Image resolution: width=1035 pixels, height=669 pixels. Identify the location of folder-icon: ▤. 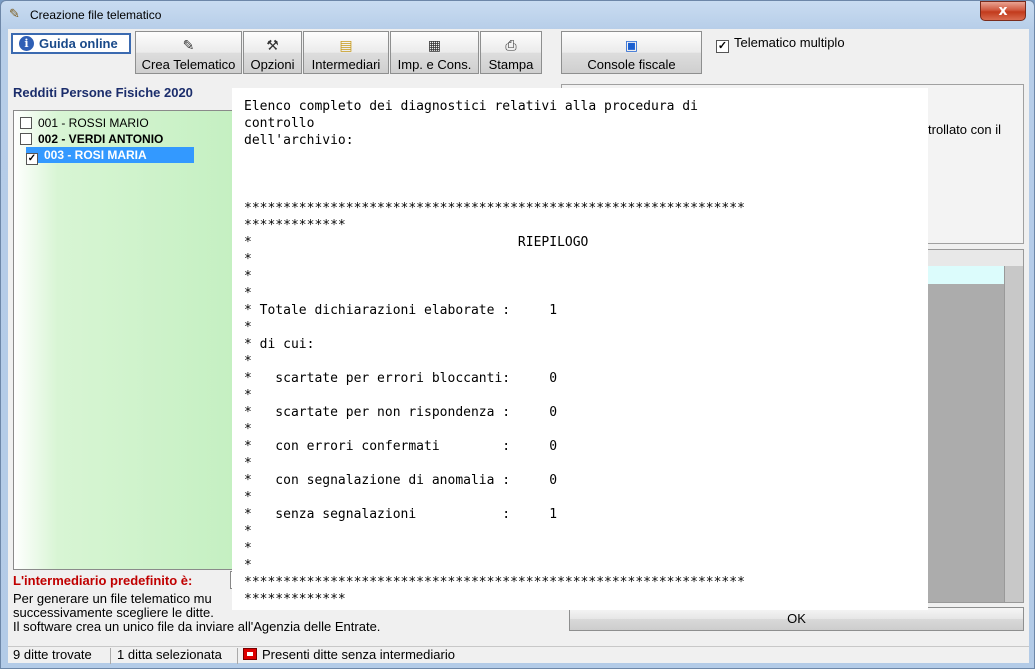
(346, 45).